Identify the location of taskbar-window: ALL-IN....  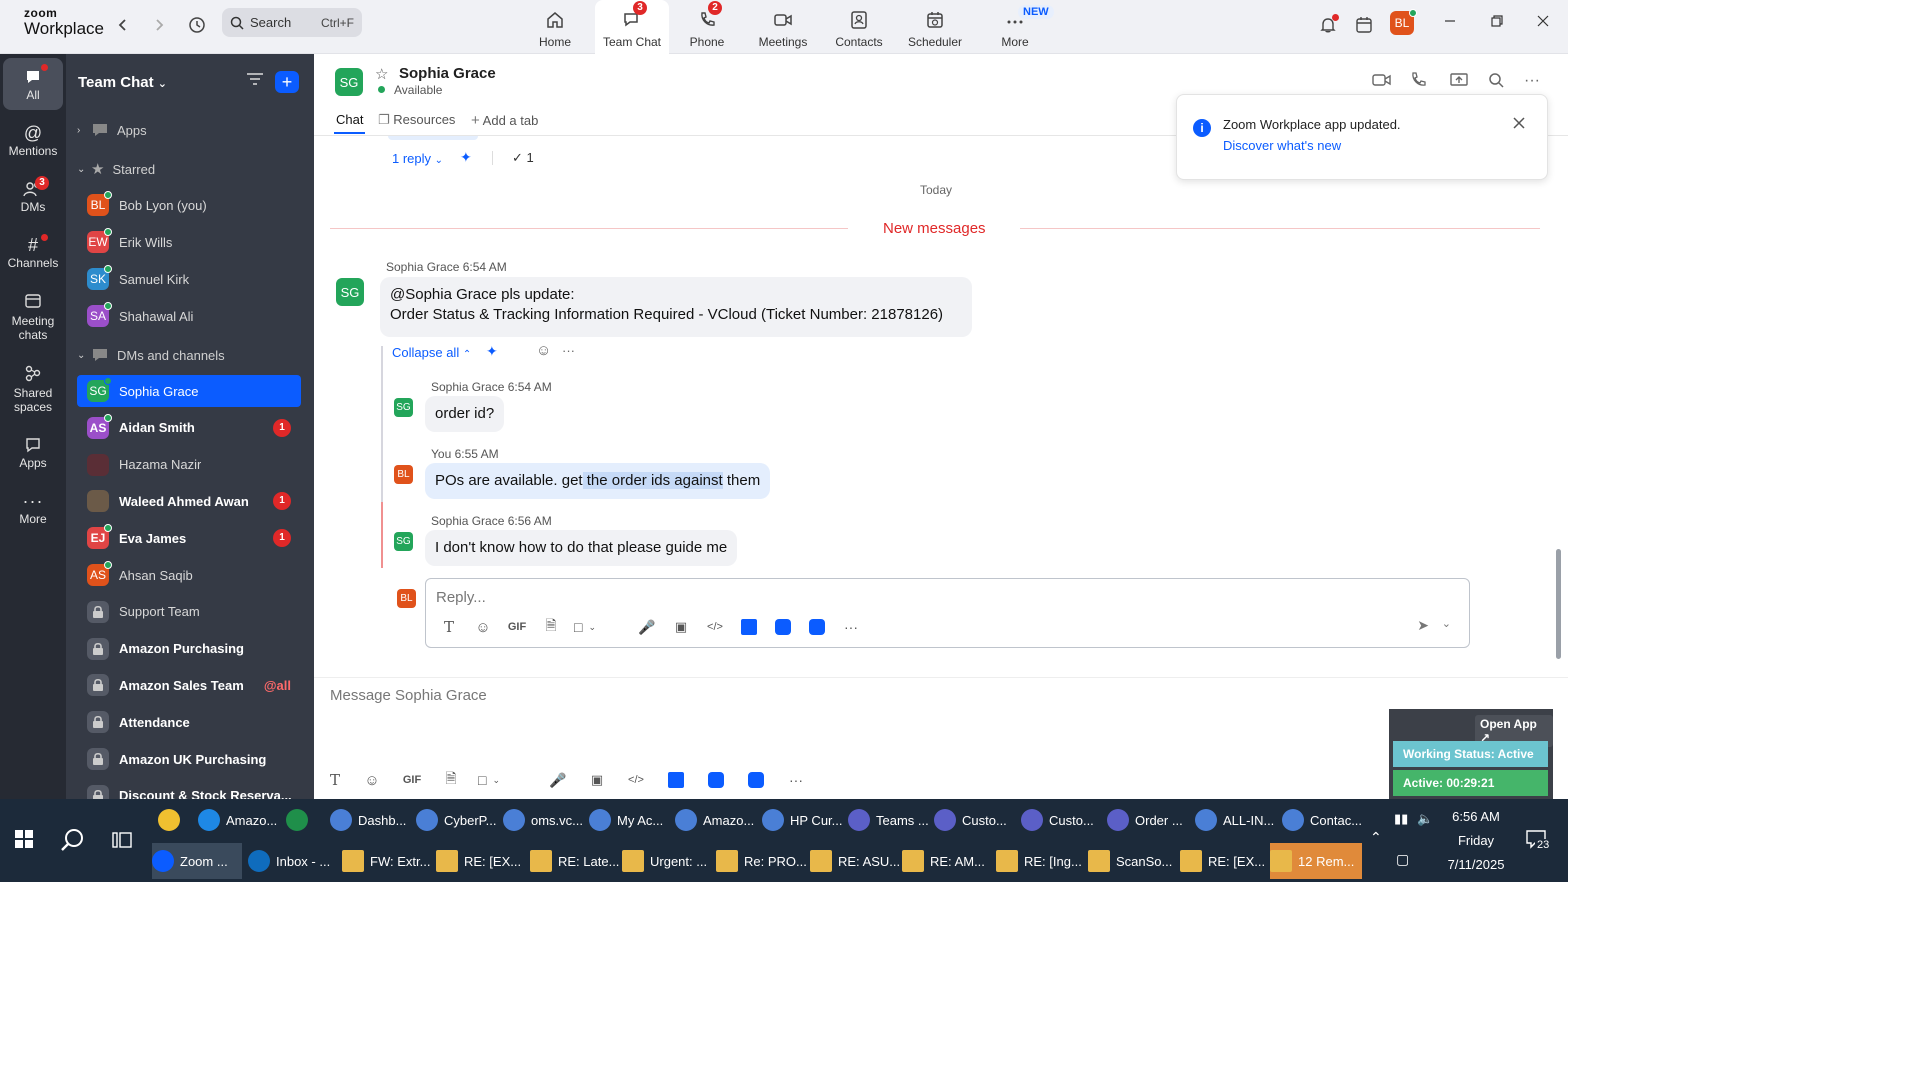
(1236, 820).